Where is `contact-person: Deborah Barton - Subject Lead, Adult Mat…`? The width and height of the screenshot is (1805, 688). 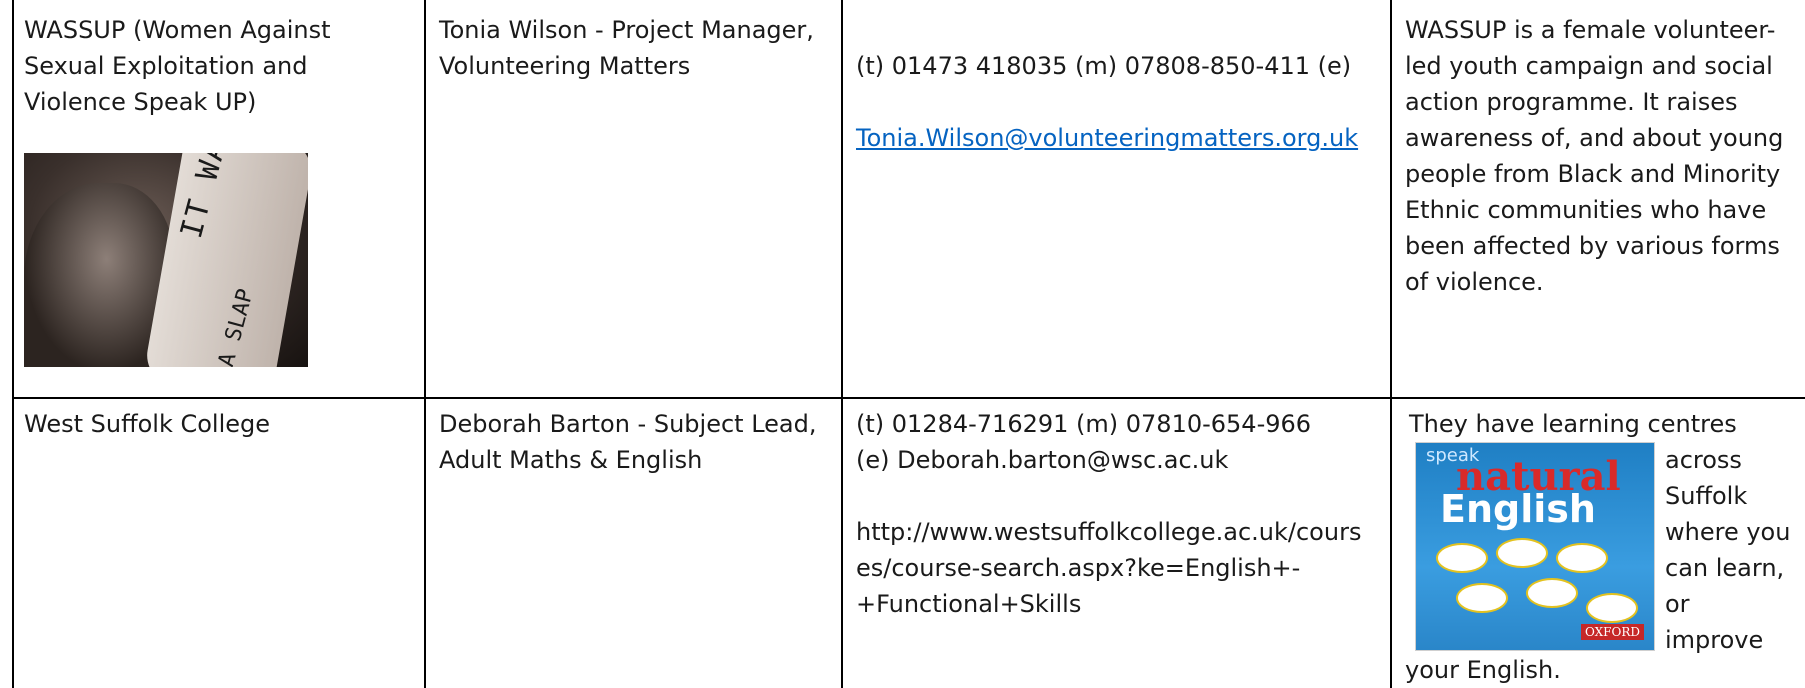 contact-person: Deborah Barton - Subject Lead, Adult Mat… is located at coordinates (628, 442).